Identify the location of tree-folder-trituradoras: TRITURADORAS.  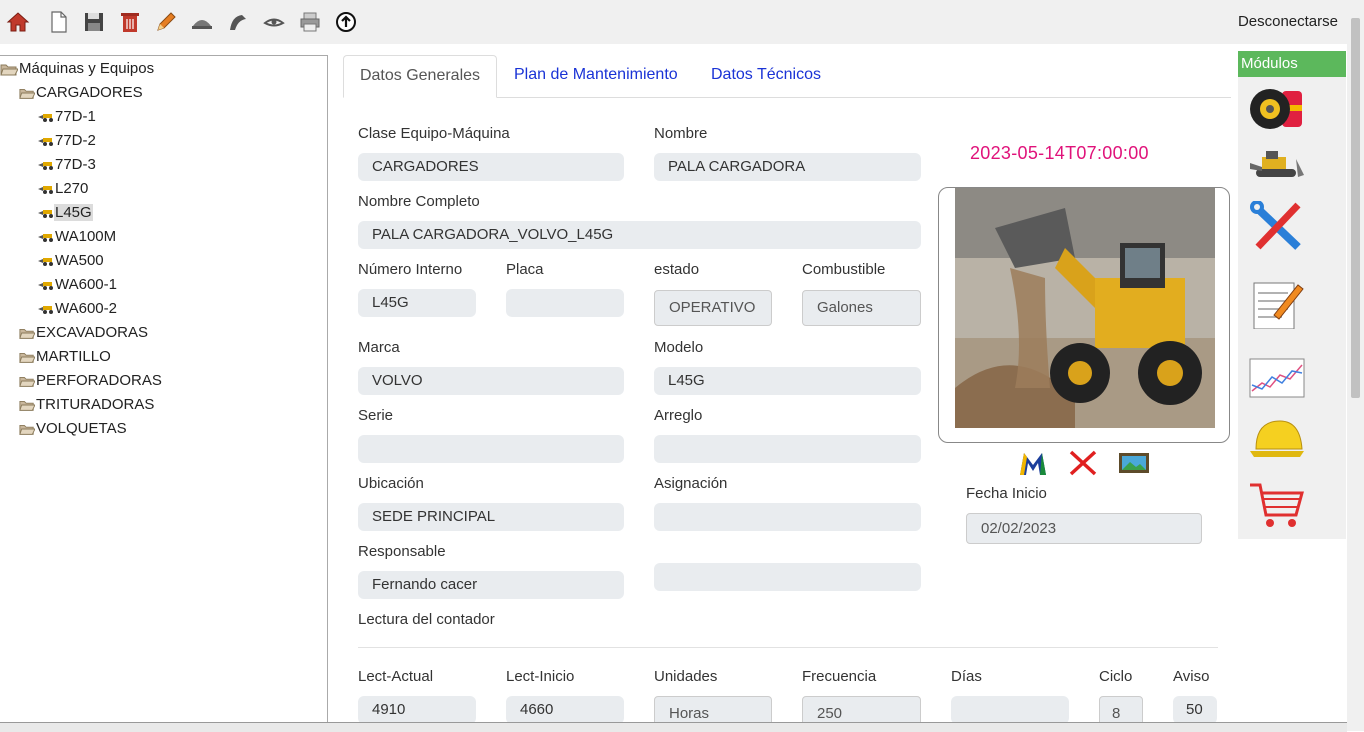
(87, 405).